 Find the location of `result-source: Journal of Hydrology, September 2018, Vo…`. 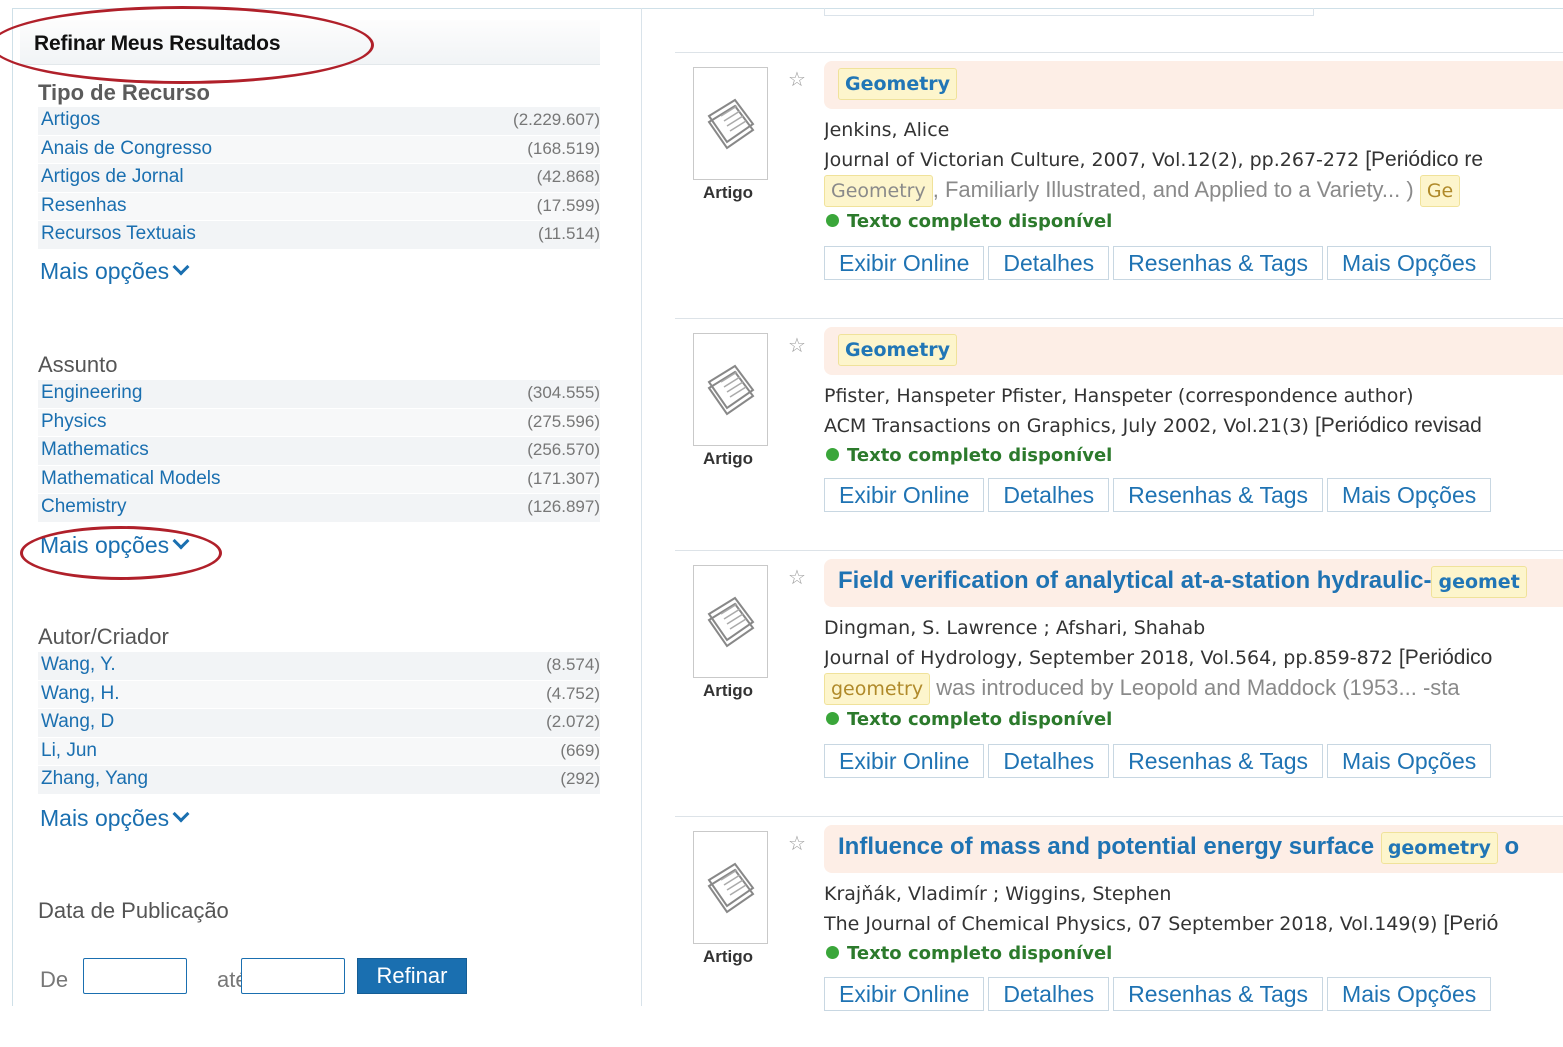

result-source: Journal of Hydrology, September 2018, Vo… is located at coordinates (1193, 658).